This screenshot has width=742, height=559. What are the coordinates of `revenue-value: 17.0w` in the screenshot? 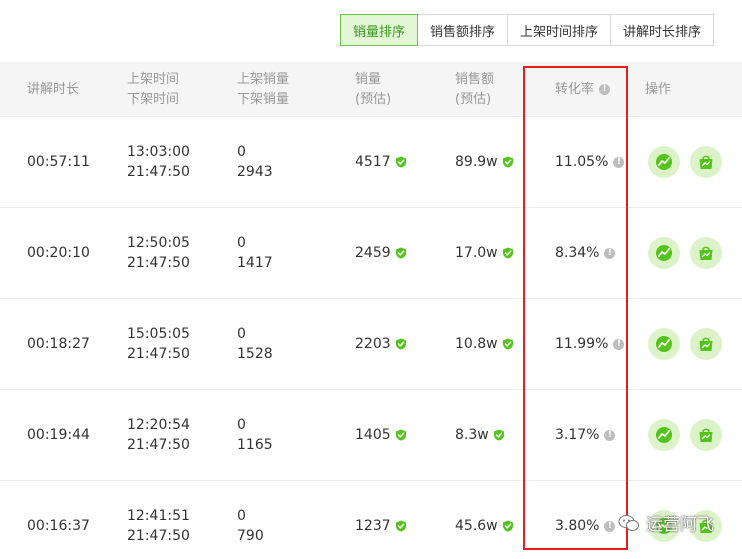 It's located at (476, 253).